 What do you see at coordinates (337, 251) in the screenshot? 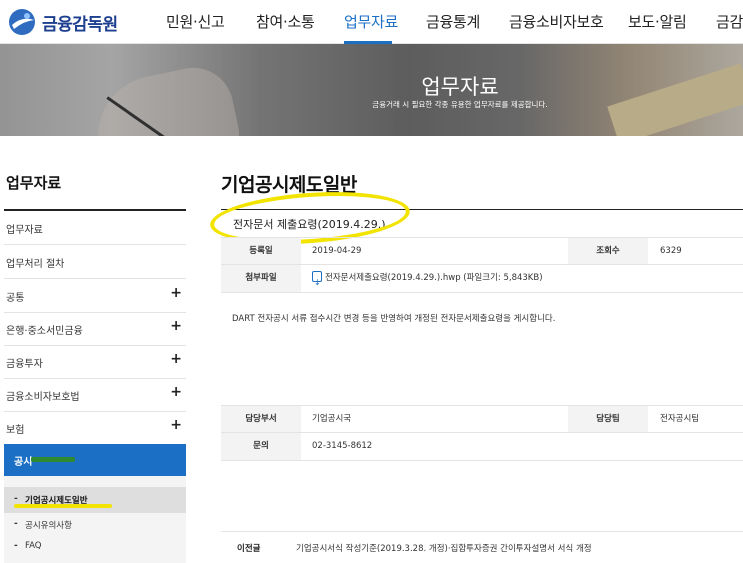
I see `date-value: 2019-04-29` at bounding box center [337, 251].